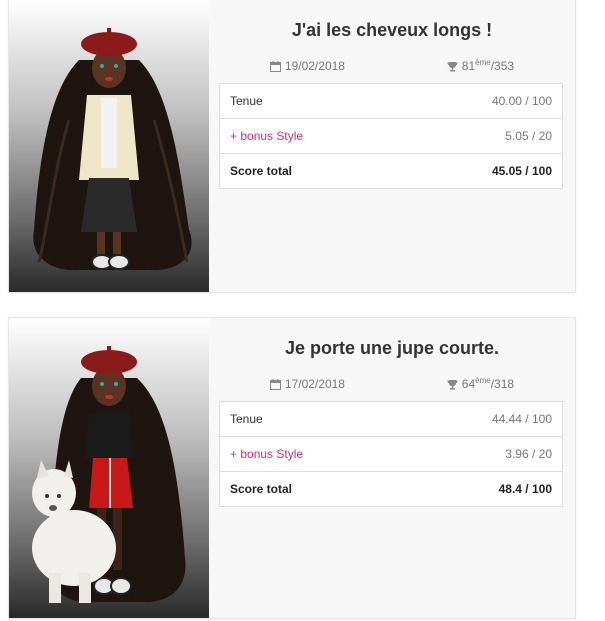  Describe the element at coordinates (502, 66) in the screenshot. I see `rank-total: /353` at that location.